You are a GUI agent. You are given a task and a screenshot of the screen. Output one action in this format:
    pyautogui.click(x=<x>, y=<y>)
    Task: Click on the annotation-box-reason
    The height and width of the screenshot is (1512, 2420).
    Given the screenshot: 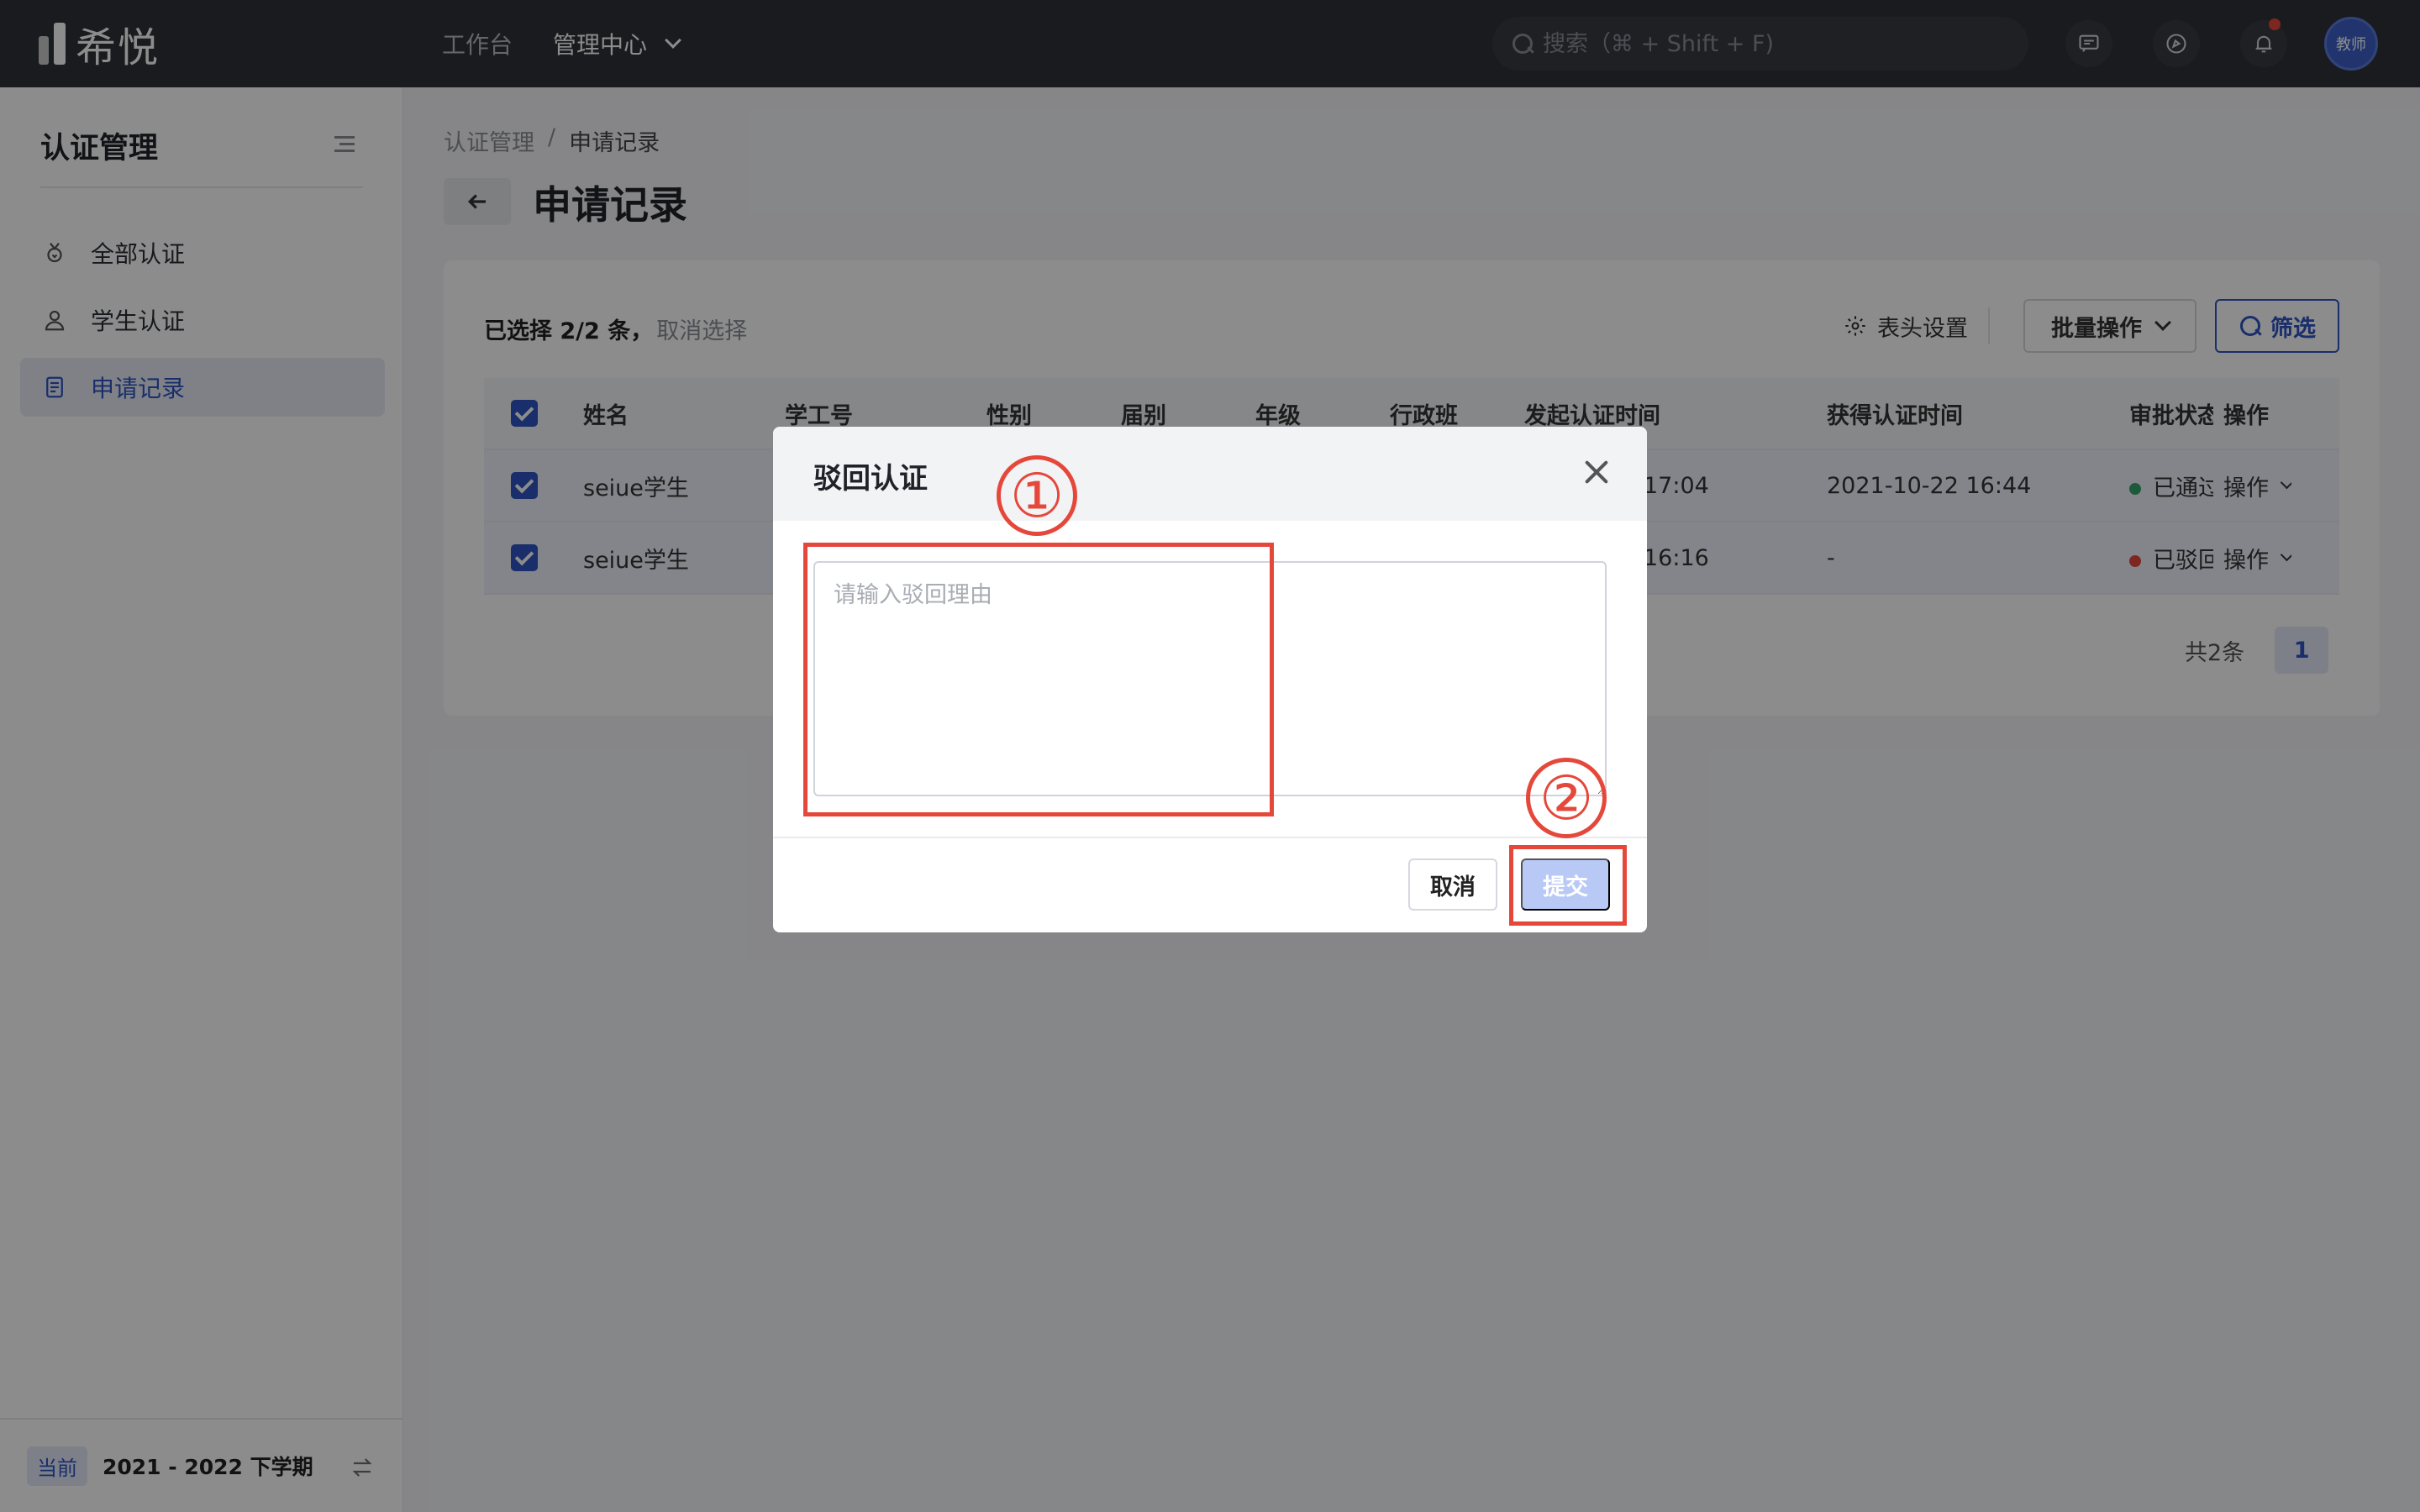 What is the action you would take?
    pyautogui.click(x=1038, y=679)
    